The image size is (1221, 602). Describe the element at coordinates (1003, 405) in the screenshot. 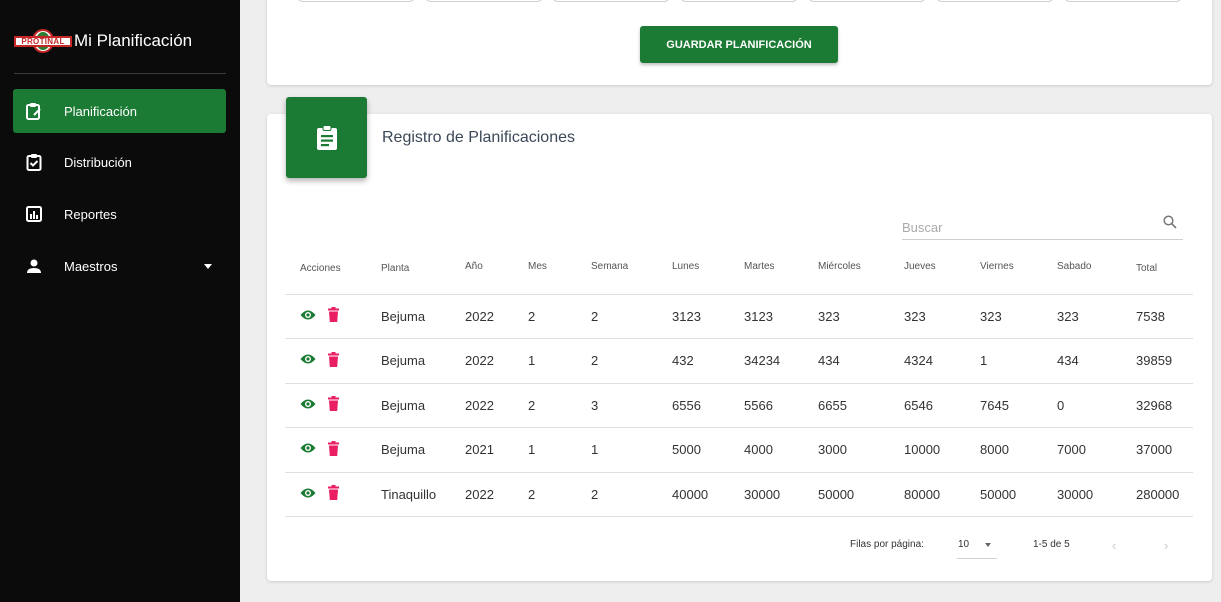

I see `table-cell: 7645` at that location.